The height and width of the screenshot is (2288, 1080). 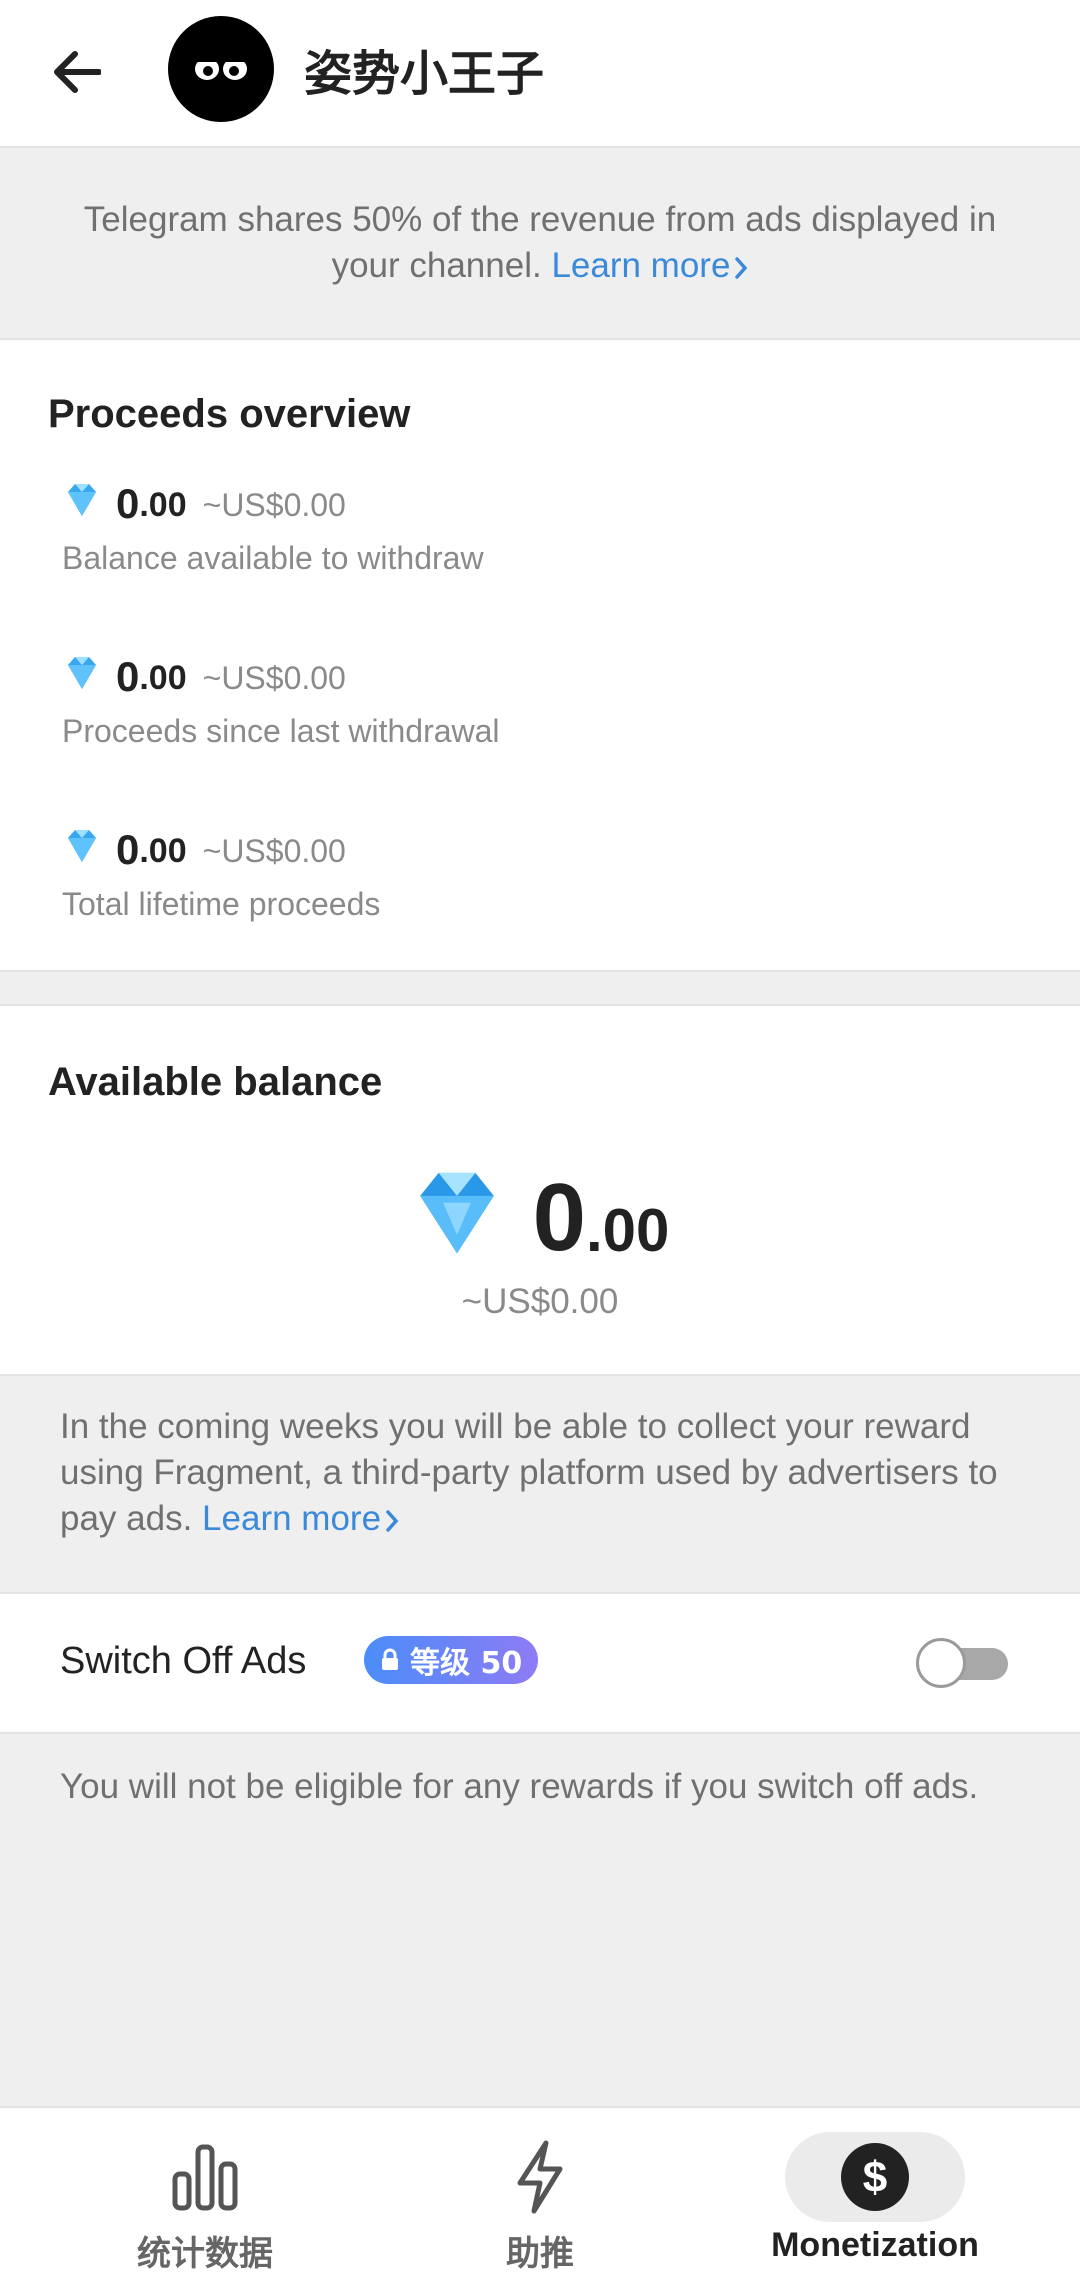 I want to click on eyes-avatar-icon, so click(x=221, y=68).